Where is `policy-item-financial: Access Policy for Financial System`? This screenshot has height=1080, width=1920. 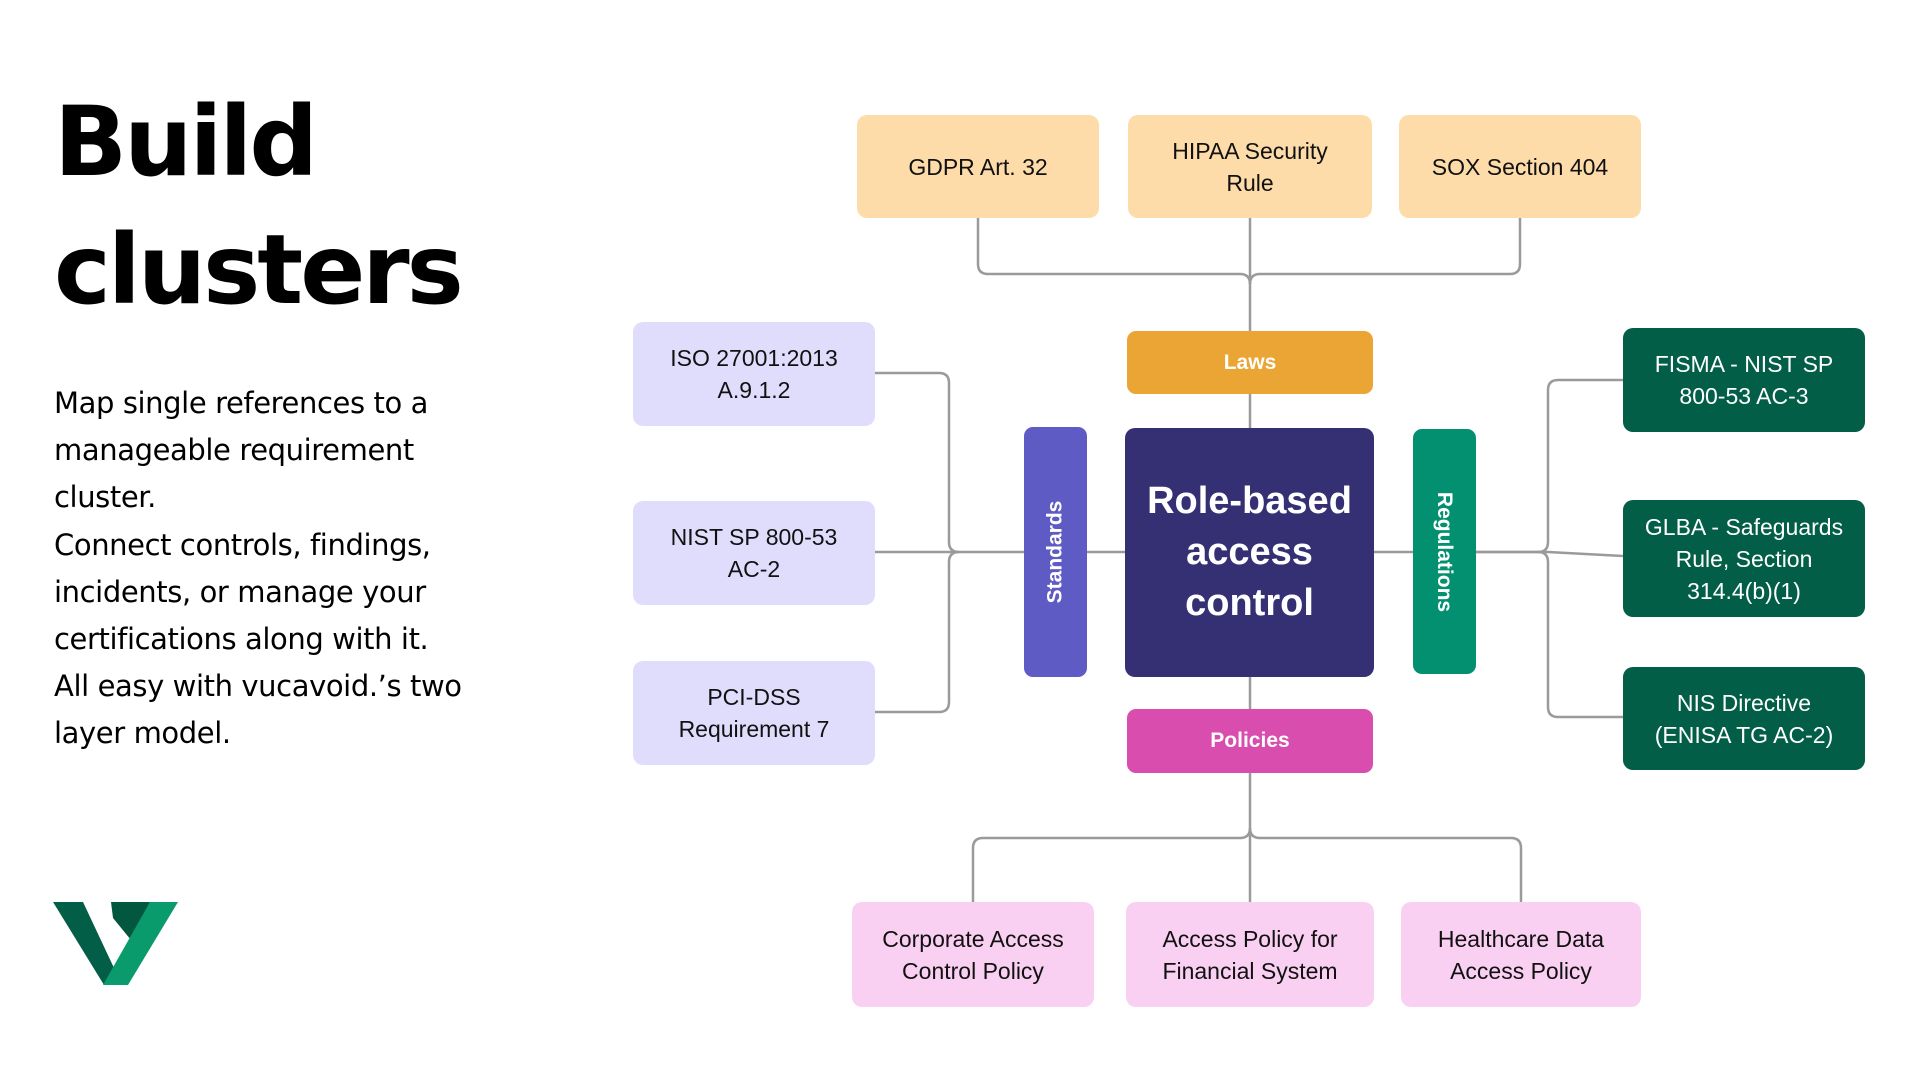
policy-item-financial: Access Policy for Financial System is located at coordinates (1250, 954).